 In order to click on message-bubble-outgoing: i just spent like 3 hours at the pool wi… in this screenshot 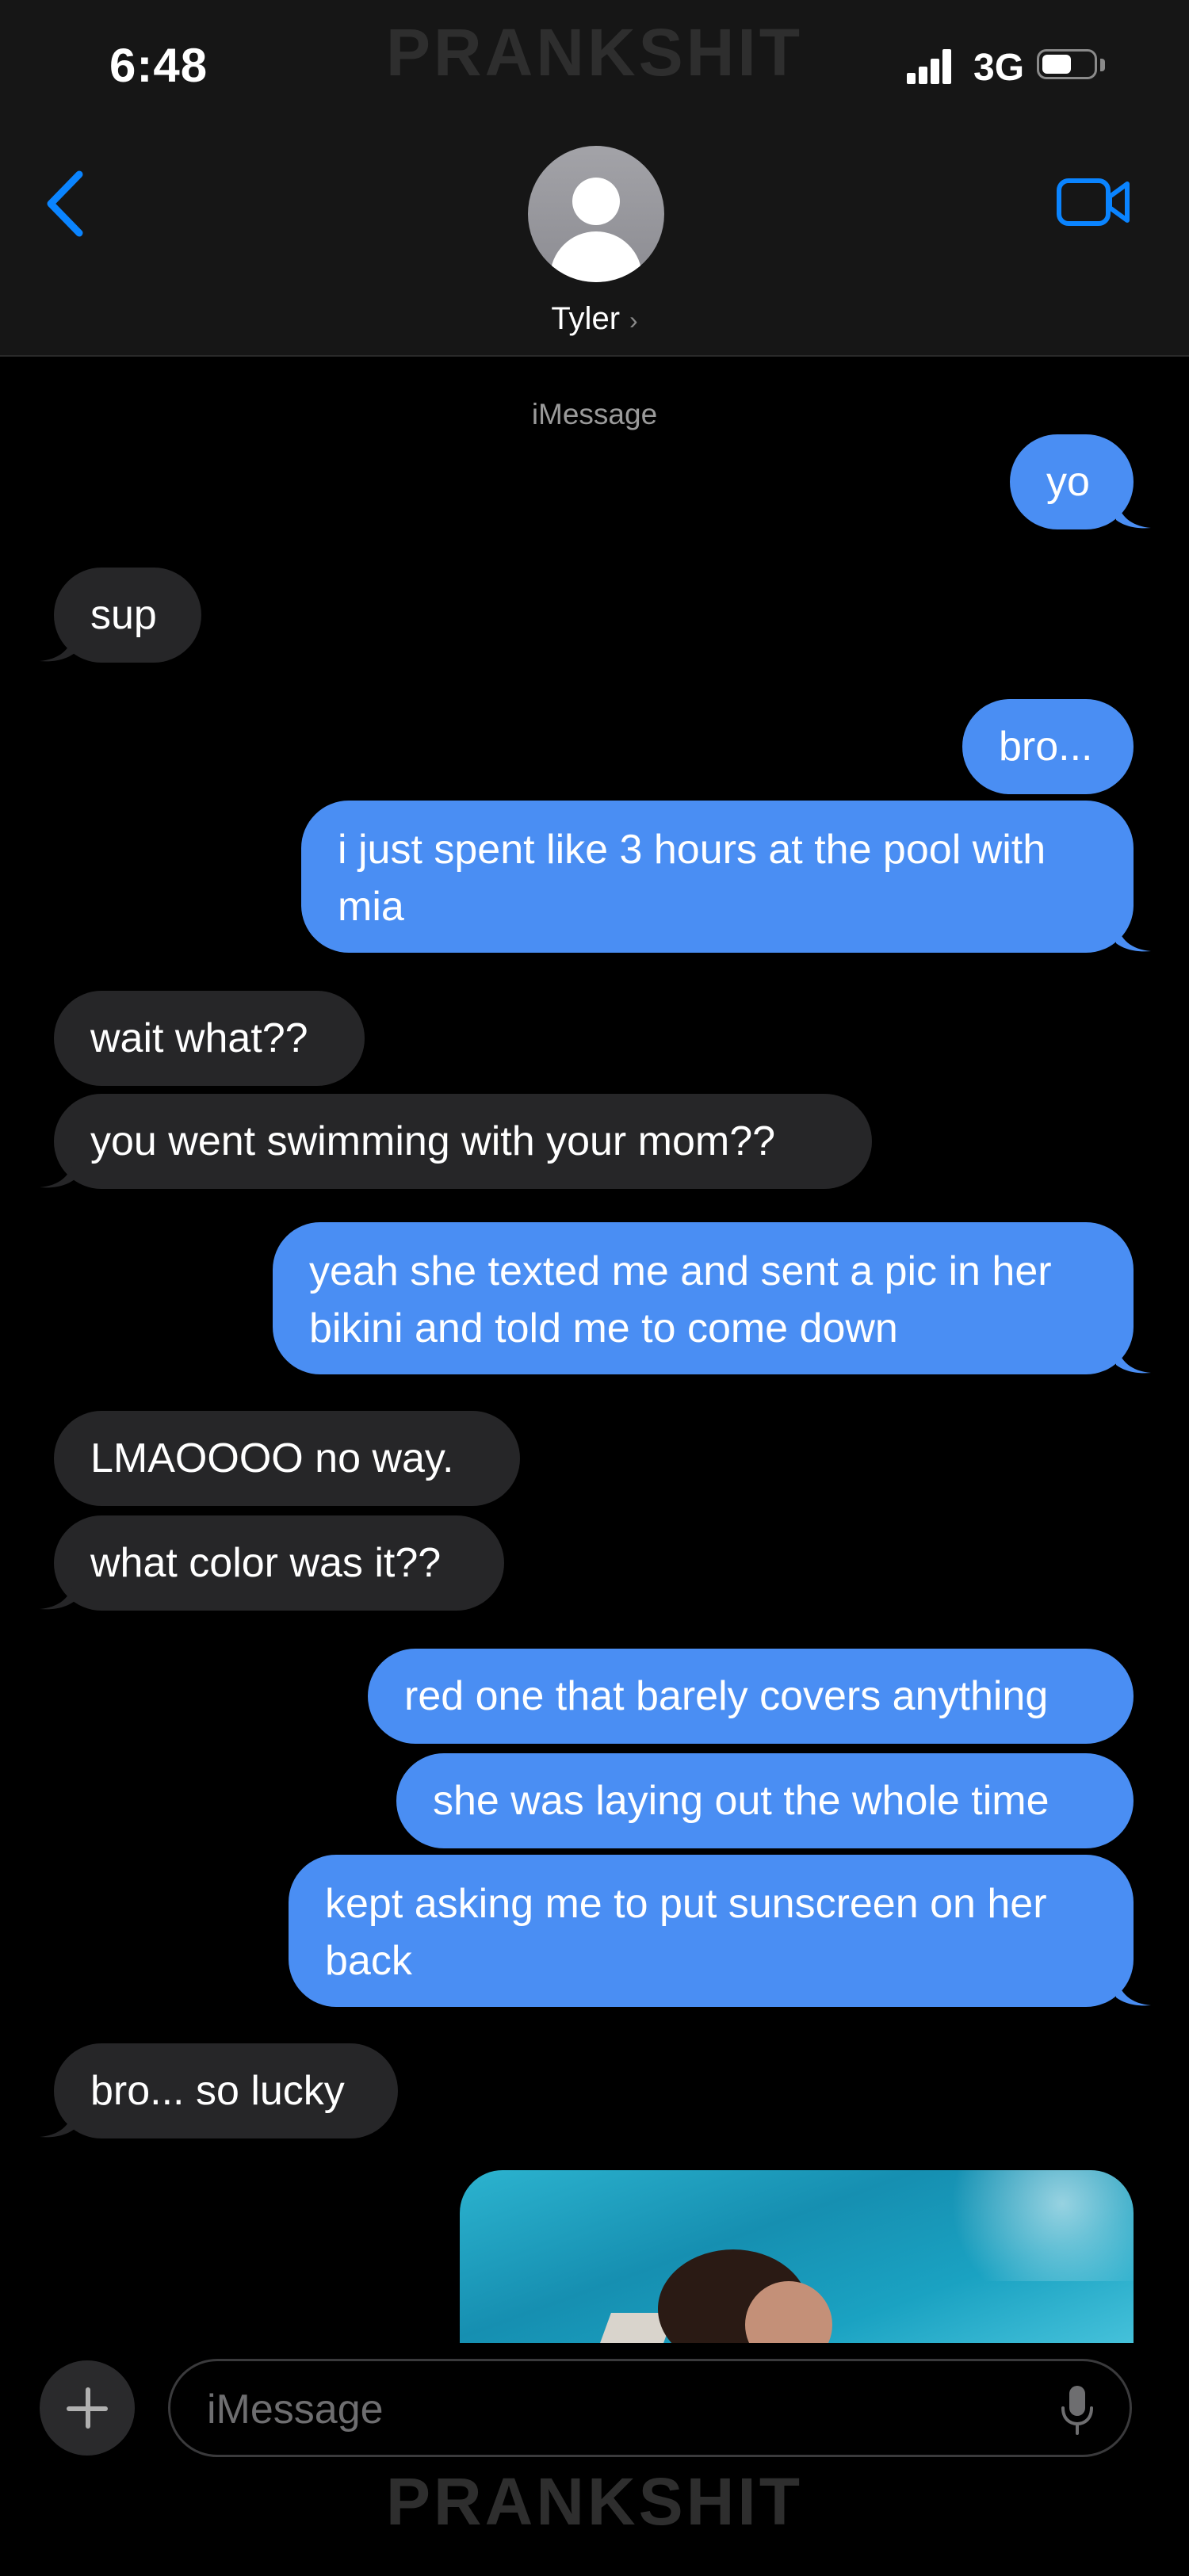, I will do `click(717, 877)`.